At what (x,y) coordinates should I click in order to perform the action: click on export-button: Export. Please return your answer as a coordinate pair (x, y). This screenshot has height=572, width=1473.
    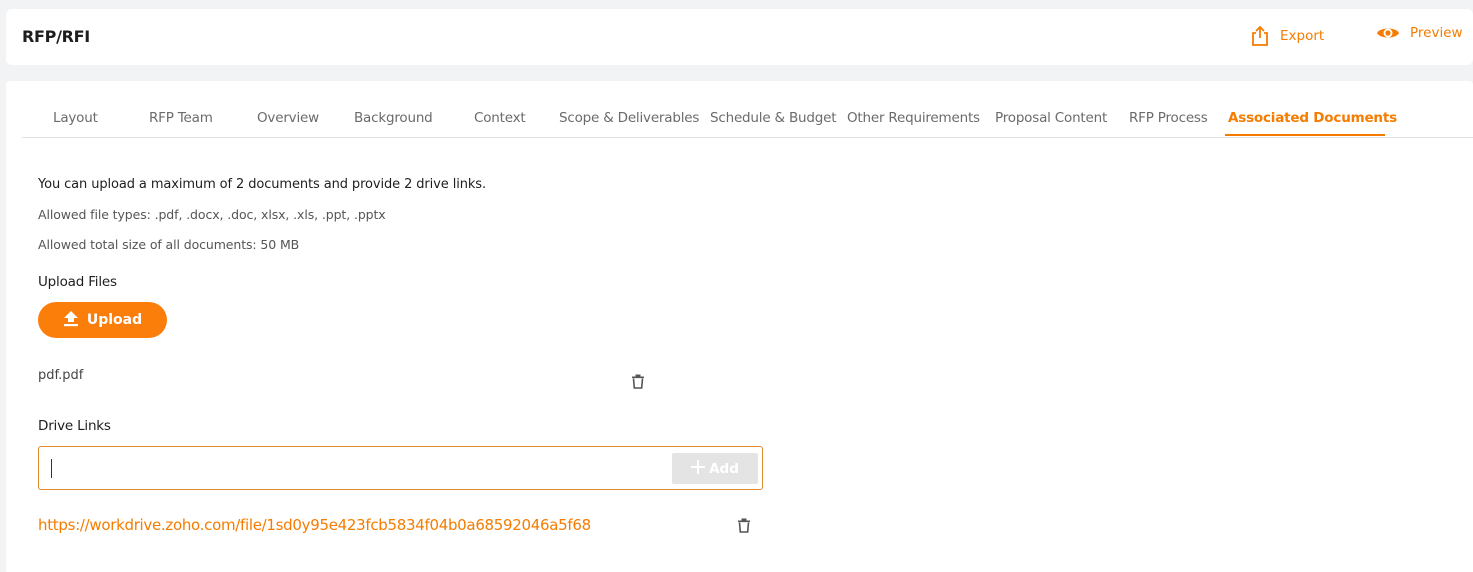
    Looking at the image, I should click on (1287, 36).